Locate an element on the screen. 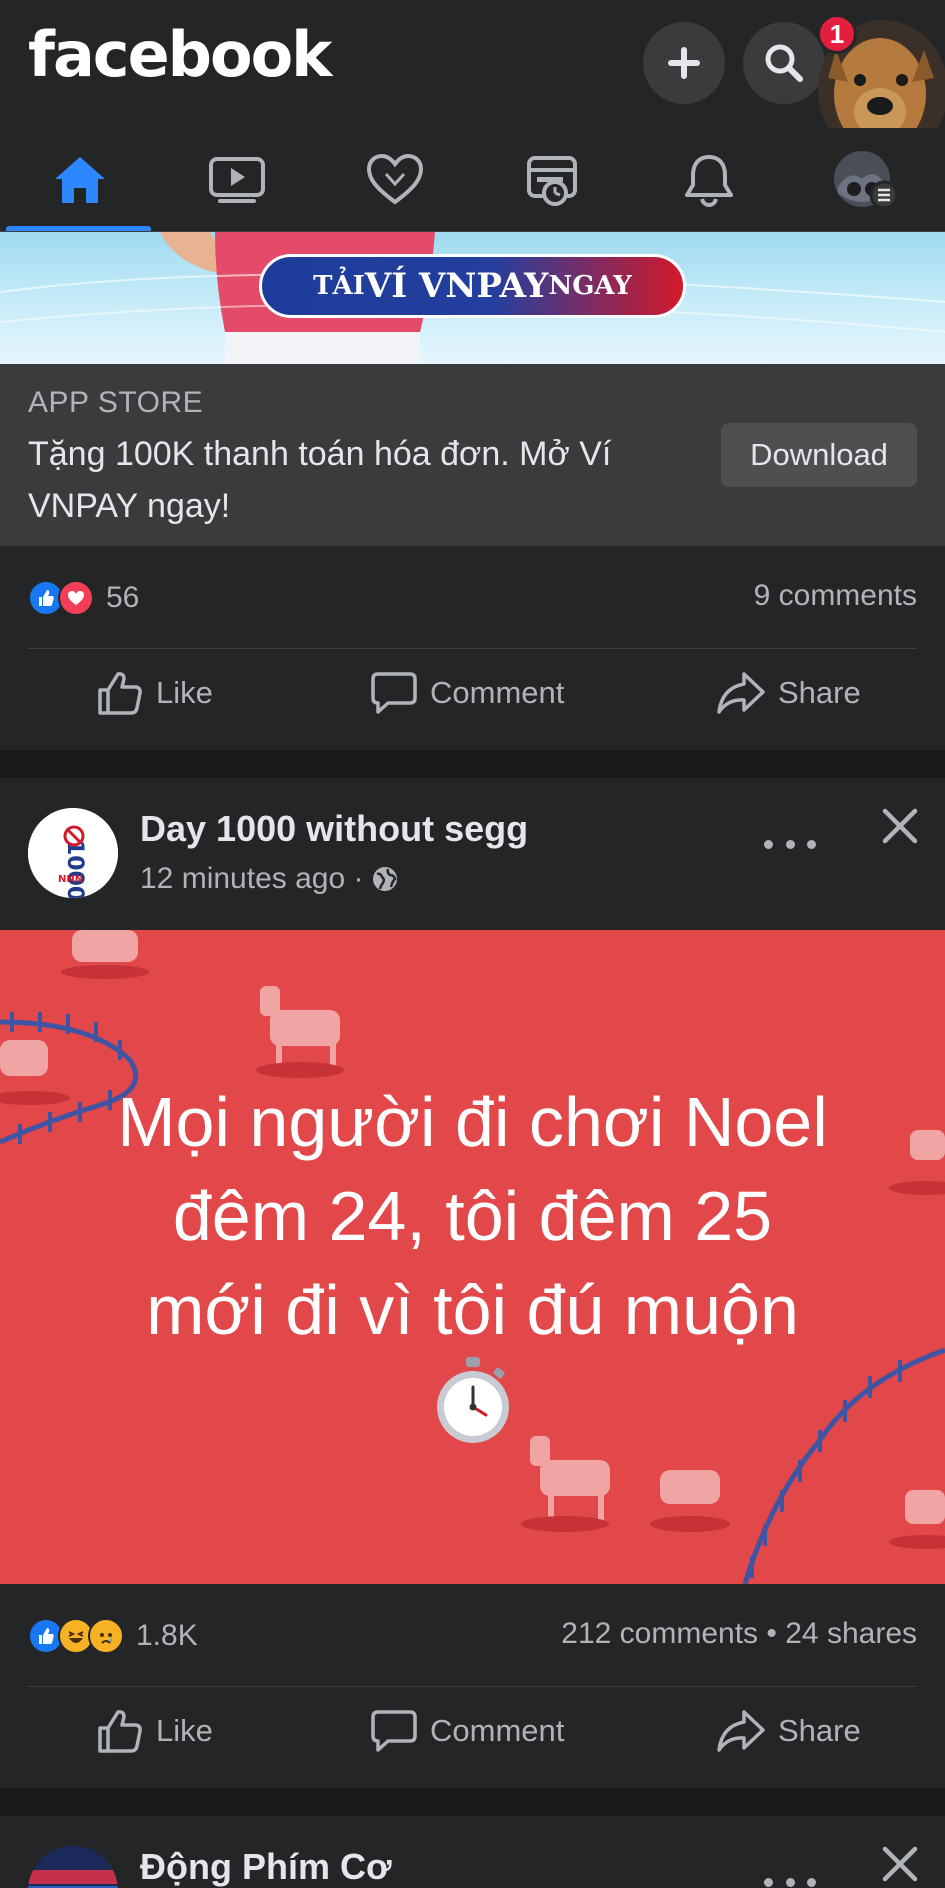  tab-bar is located at coordinates (472, 180).